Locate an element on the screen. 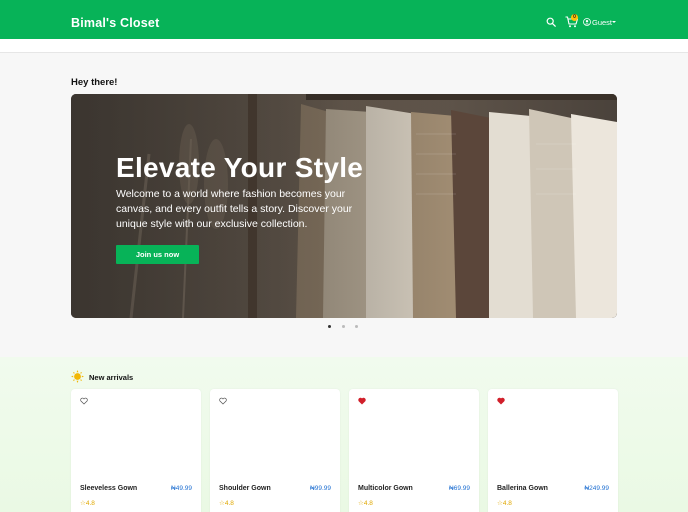  sub-navbar is located at coordinates (344, 46).